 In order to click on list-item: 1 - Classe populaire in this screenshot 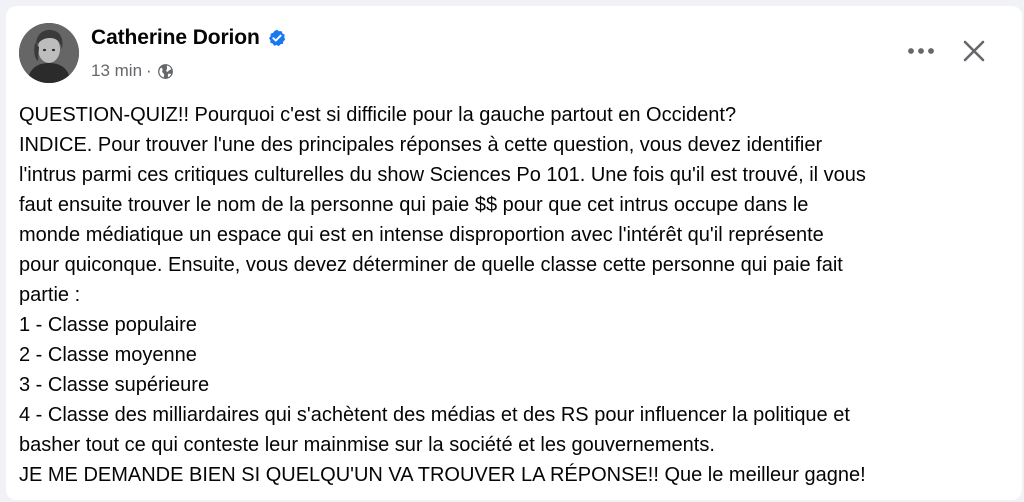, I will do `click(108, 325)`.